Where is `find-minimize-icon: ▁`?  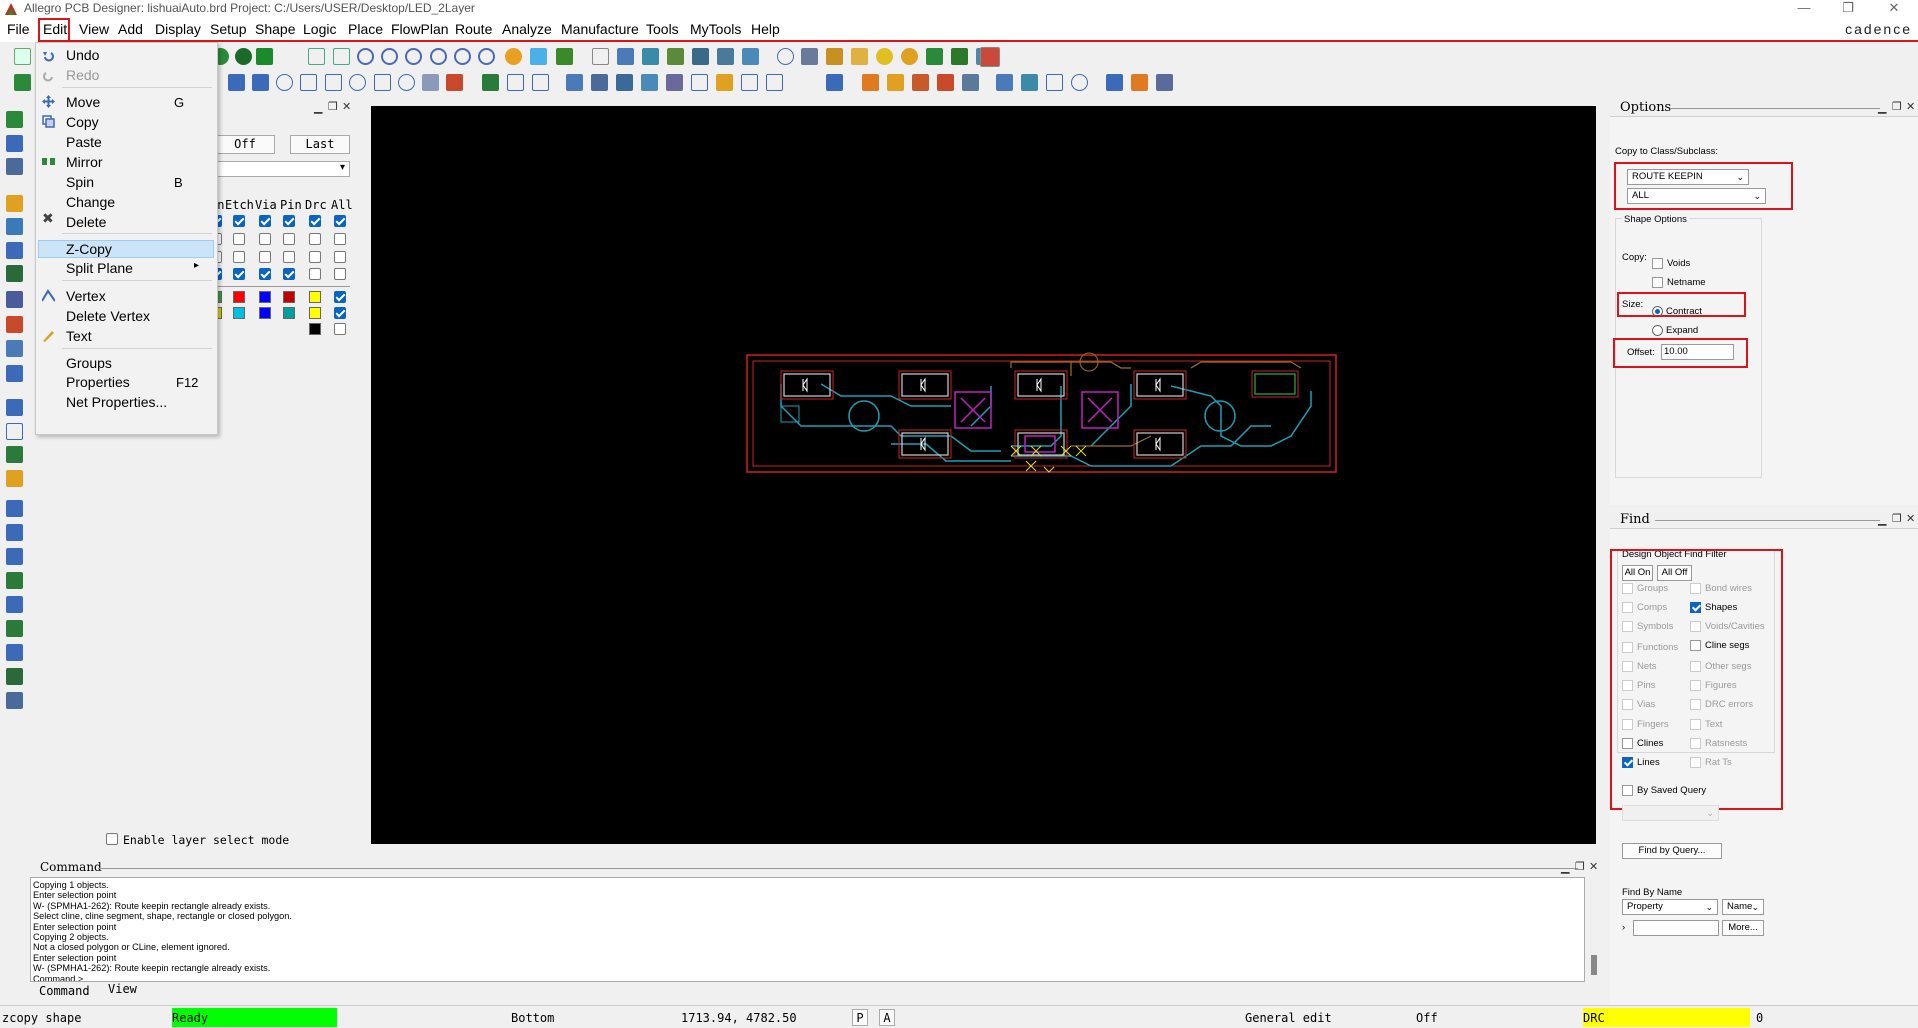 find-minimize-icon: ▁ is located at coordinates (1882, 519).